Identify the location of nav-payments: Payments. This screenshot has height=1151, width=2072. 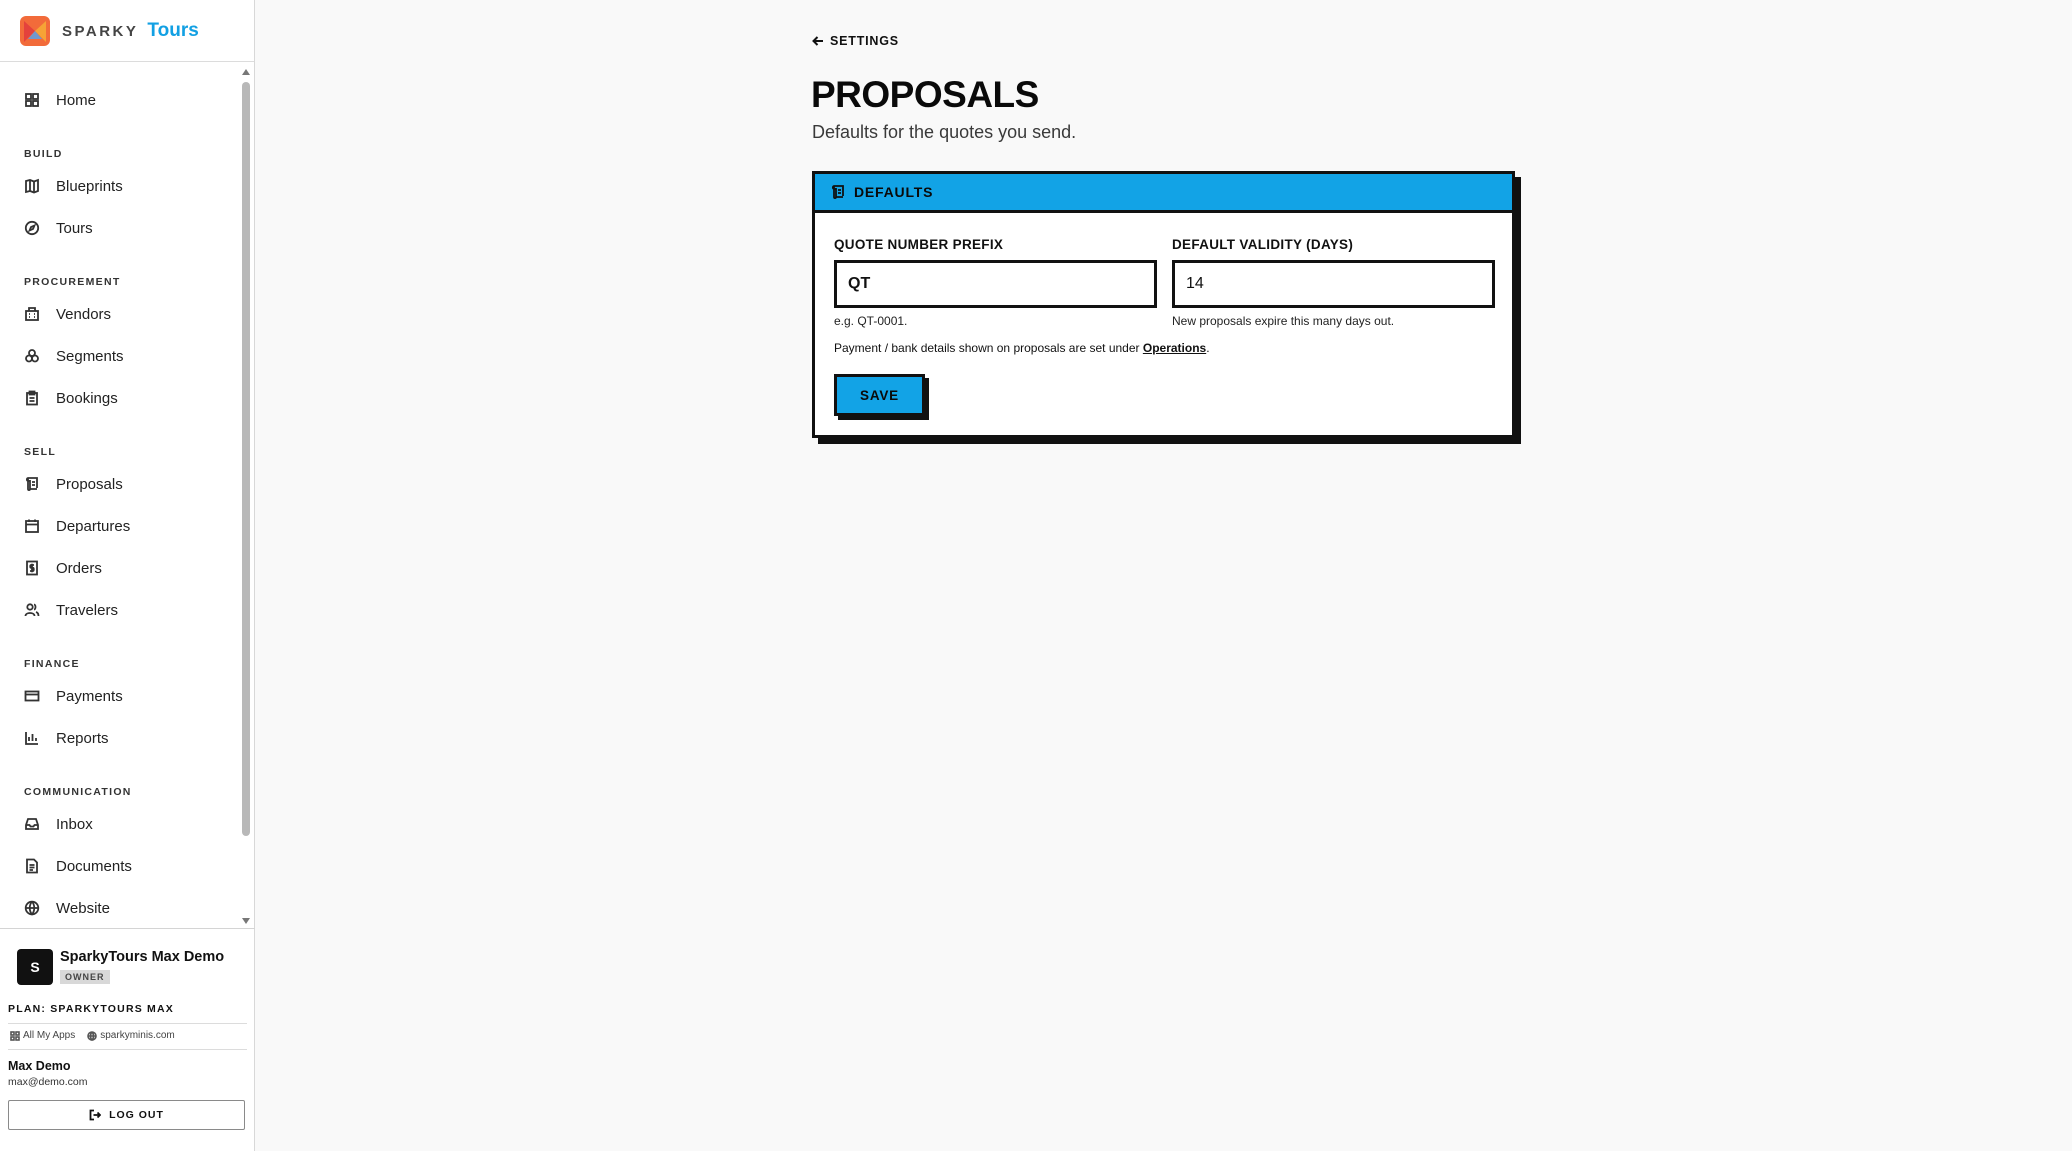
(124, 696).